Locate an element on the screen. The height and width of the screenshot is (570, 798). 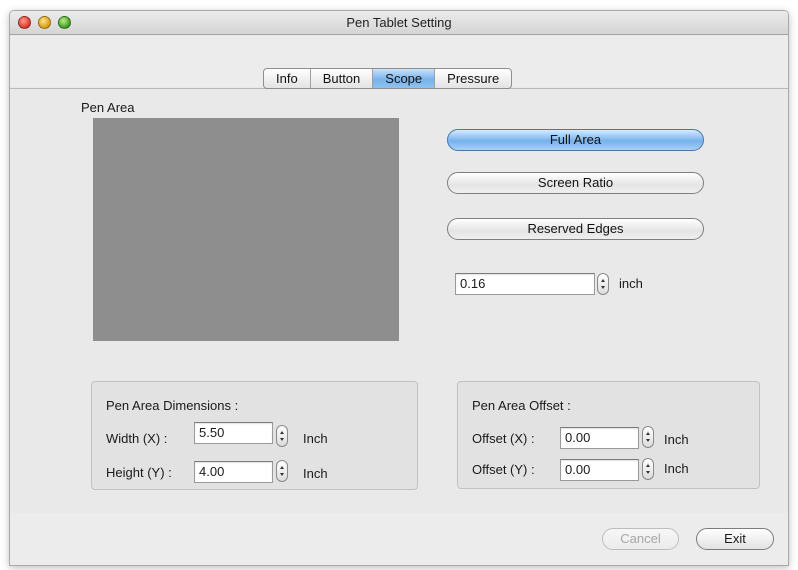
exit-button: Exit is located at coordinates (735, 539).